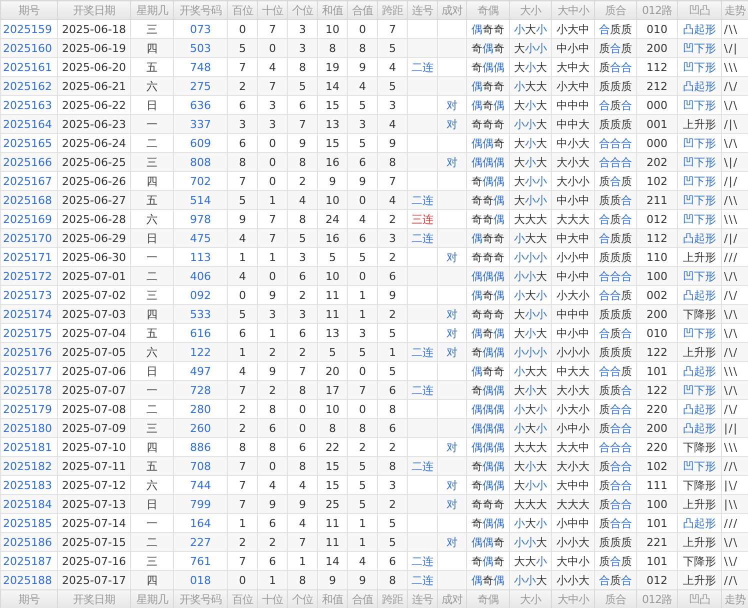 This screenshot has height=608, width=748. I want to click on issue-link: 2025175, so click(29, 333).